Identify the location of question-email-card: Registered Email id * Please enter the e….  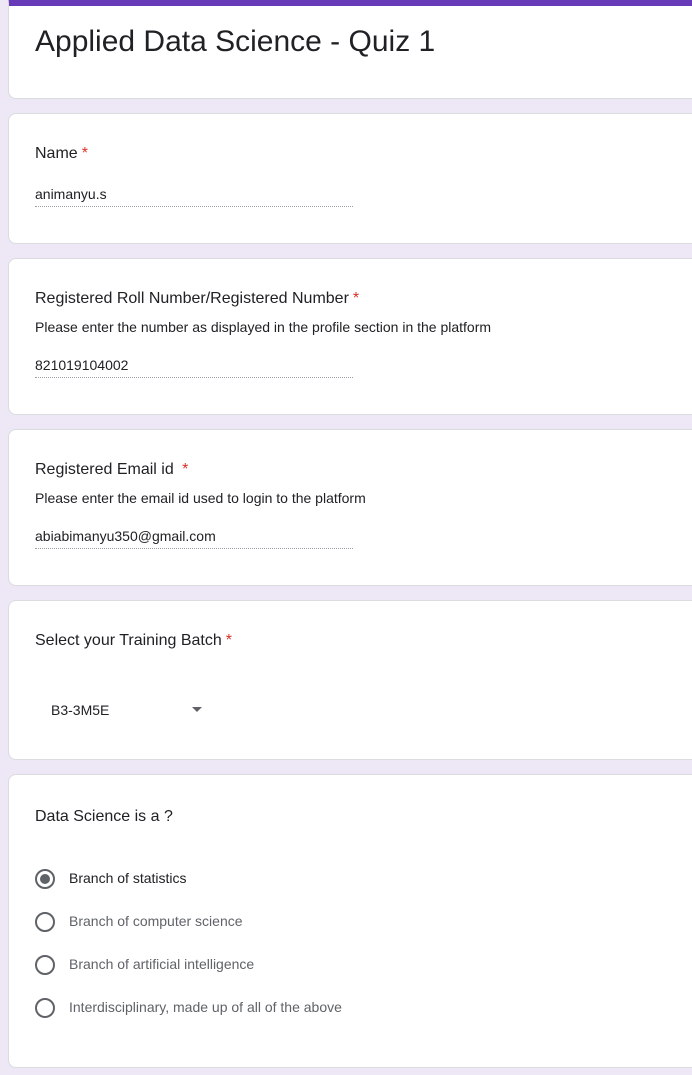
(350, 507).